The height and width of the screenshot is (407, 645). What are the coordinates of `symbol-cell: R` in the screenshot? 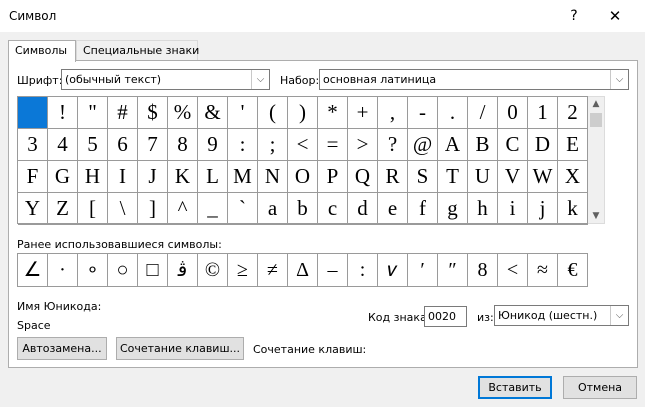 It's located at (393, 177).